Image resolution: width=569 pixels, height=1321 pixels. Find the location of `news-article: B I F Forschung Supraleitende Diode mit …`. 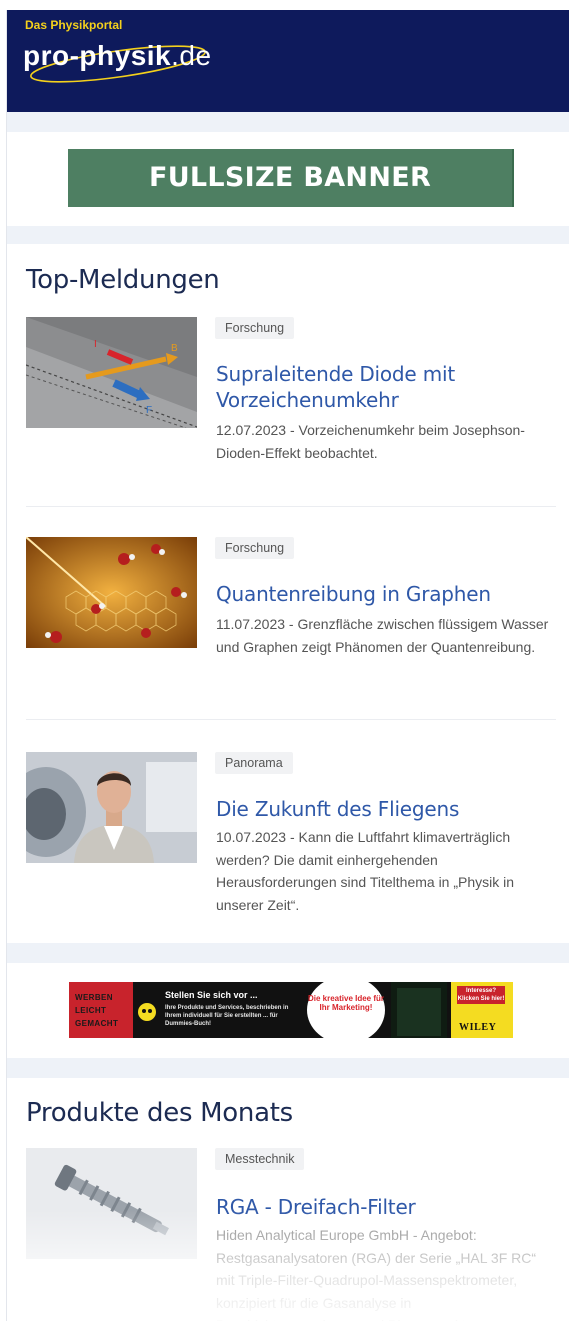

news-article: B I F Forschung Supraleitende Diode mit … is located at coordinates (291, 402).